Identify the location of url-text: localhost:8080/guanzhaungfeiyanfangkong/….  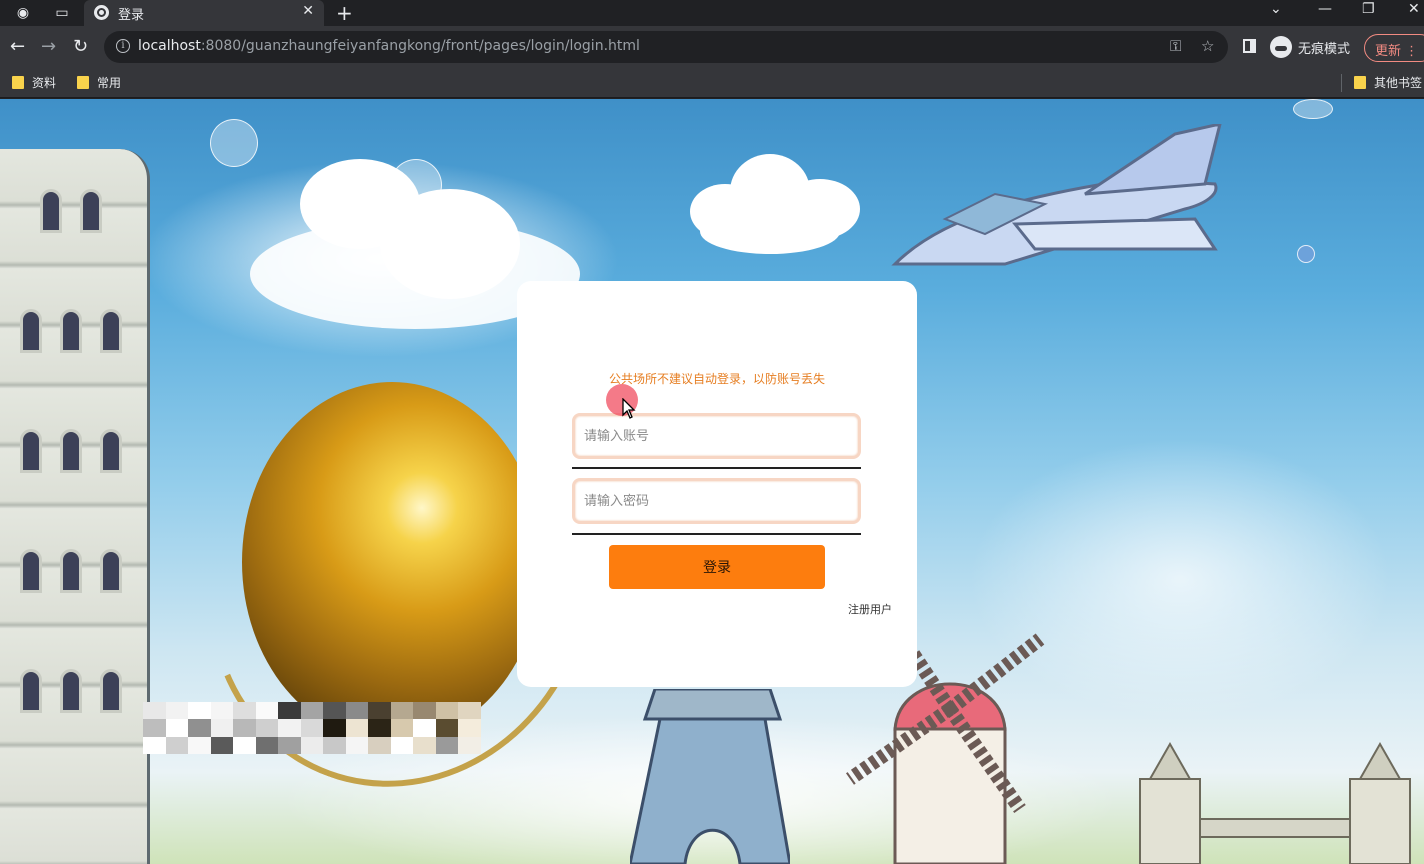
(389, 46).